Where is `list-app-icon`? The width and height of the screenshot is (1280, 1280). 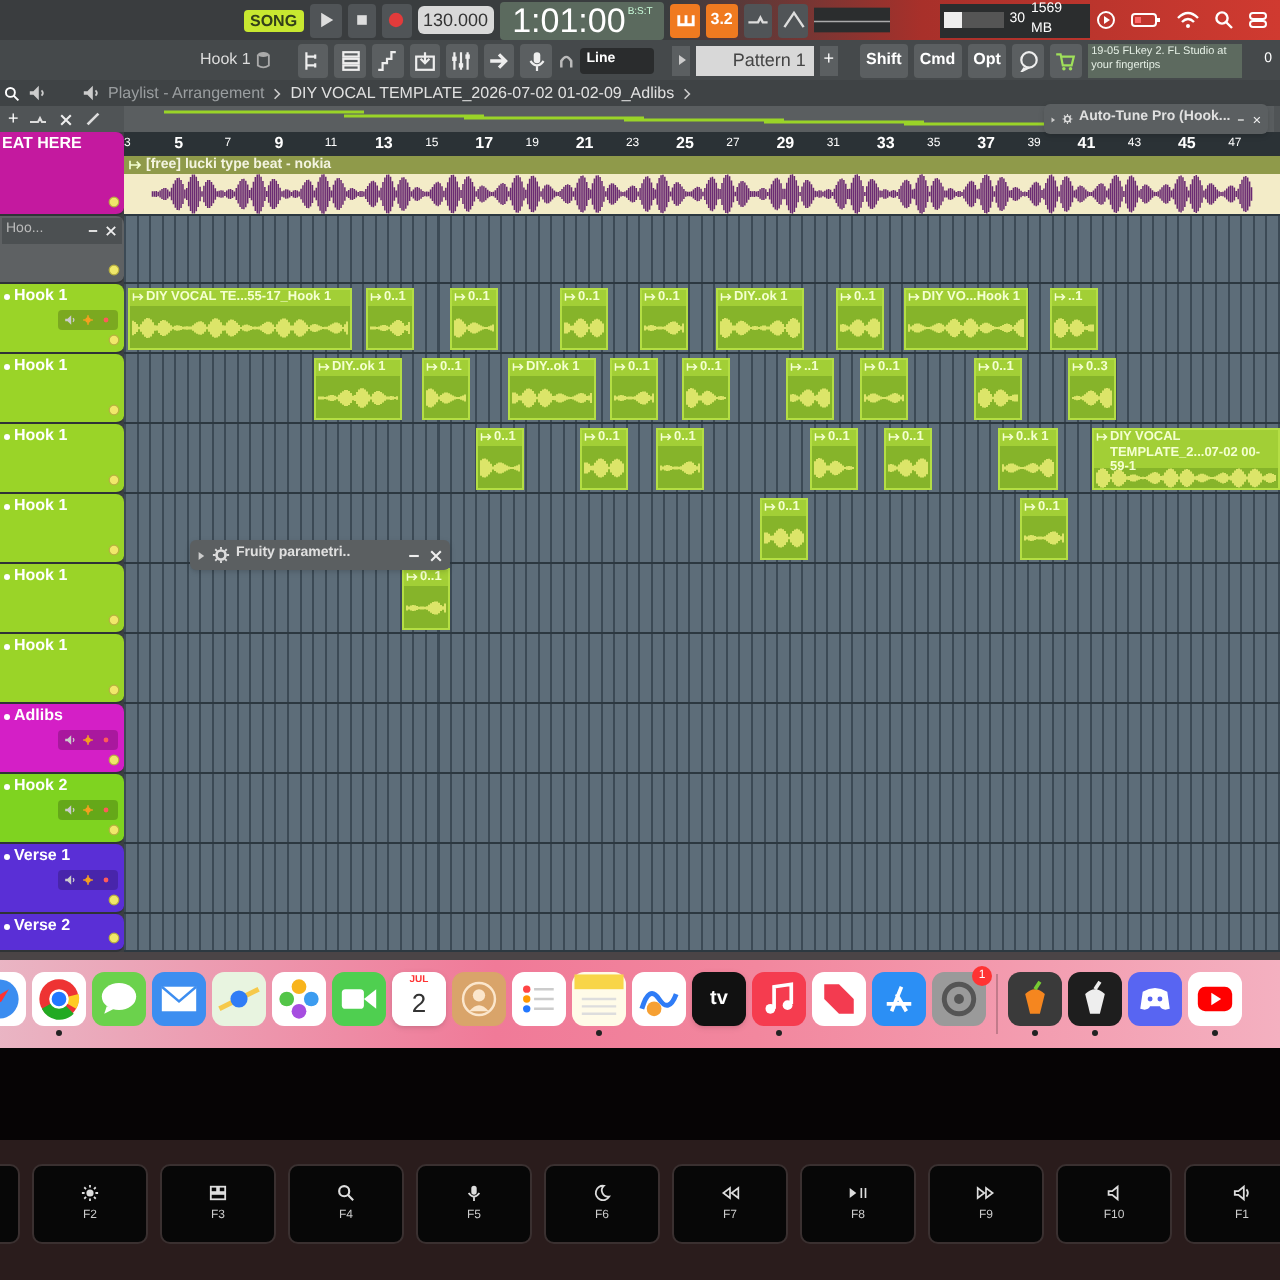
list-app-icon is located at coordinates (539, 999).